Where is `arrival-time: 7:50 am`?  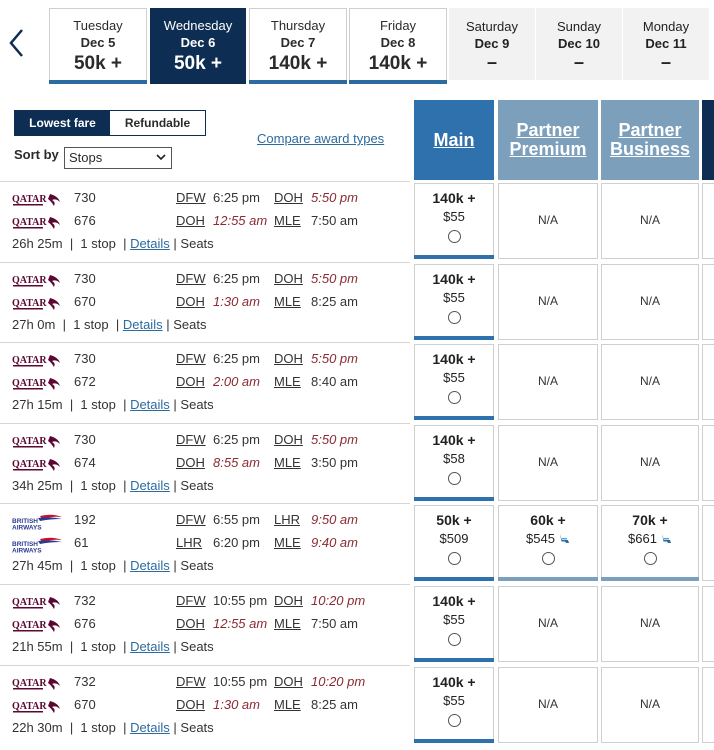
arrival-time: 7:50 am is located at coordinates (334, 623).